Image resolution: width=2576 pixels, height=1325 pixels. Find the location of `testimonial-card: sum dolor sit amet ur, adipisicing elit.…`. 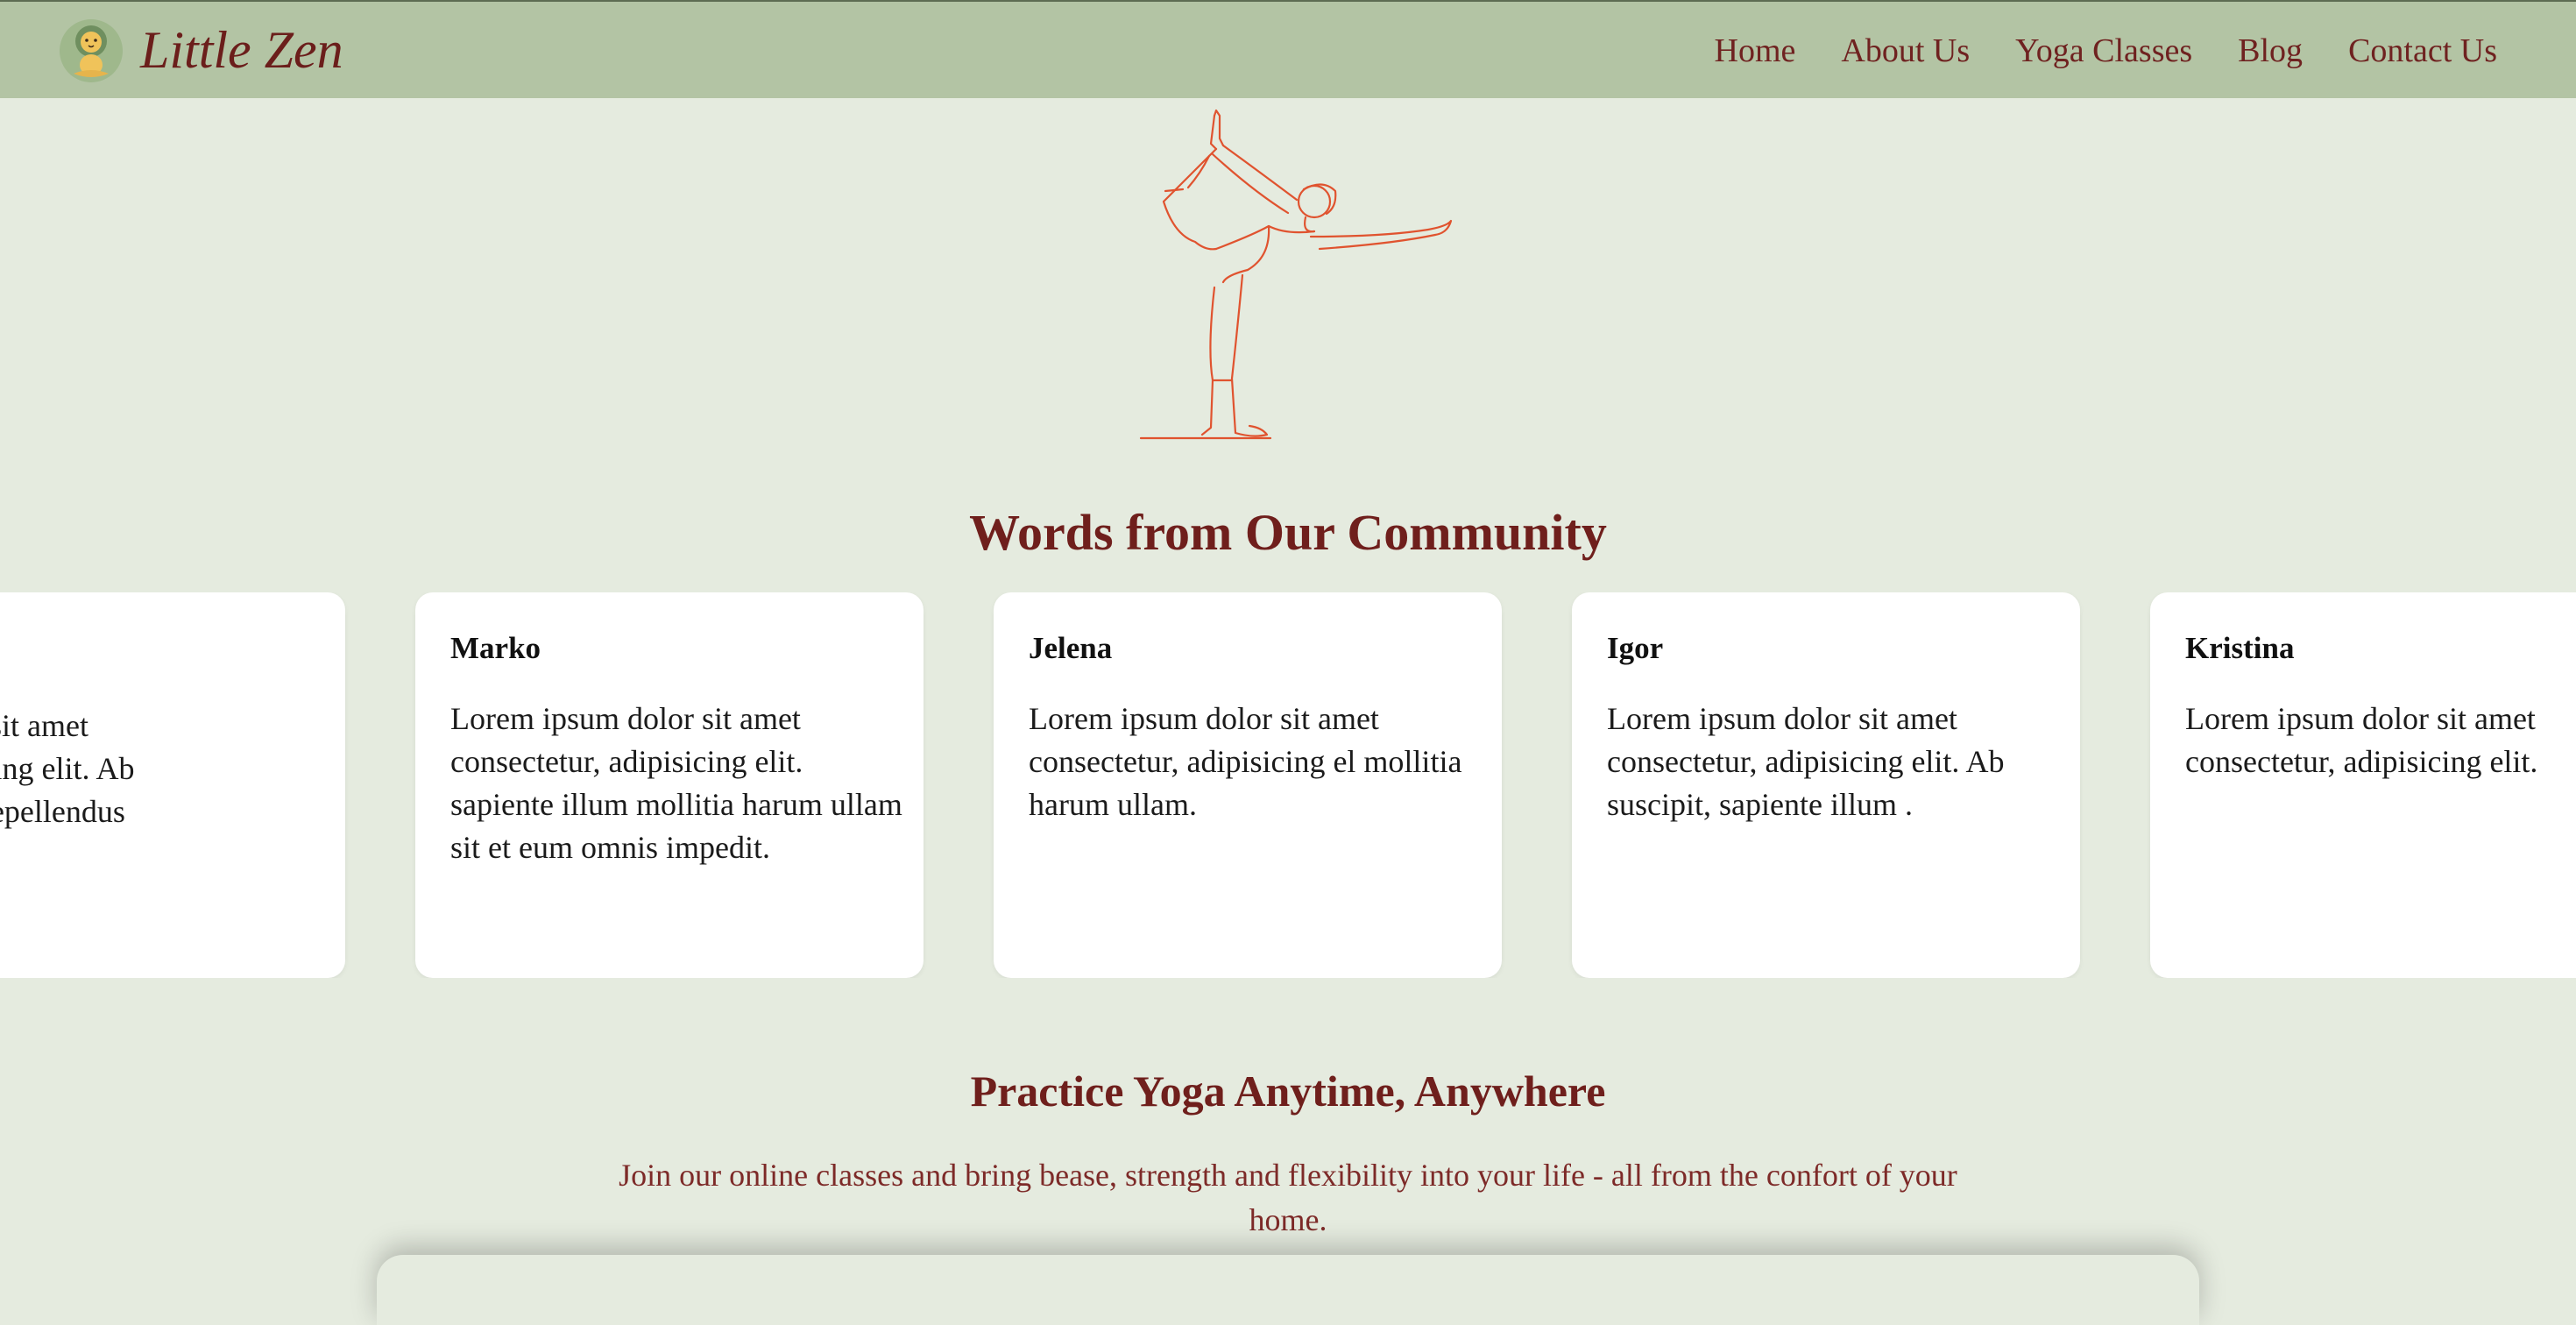

testimonial-card: sum dolor sit amet ur, adipisicing elit.… is located at coordinates (172, 785).